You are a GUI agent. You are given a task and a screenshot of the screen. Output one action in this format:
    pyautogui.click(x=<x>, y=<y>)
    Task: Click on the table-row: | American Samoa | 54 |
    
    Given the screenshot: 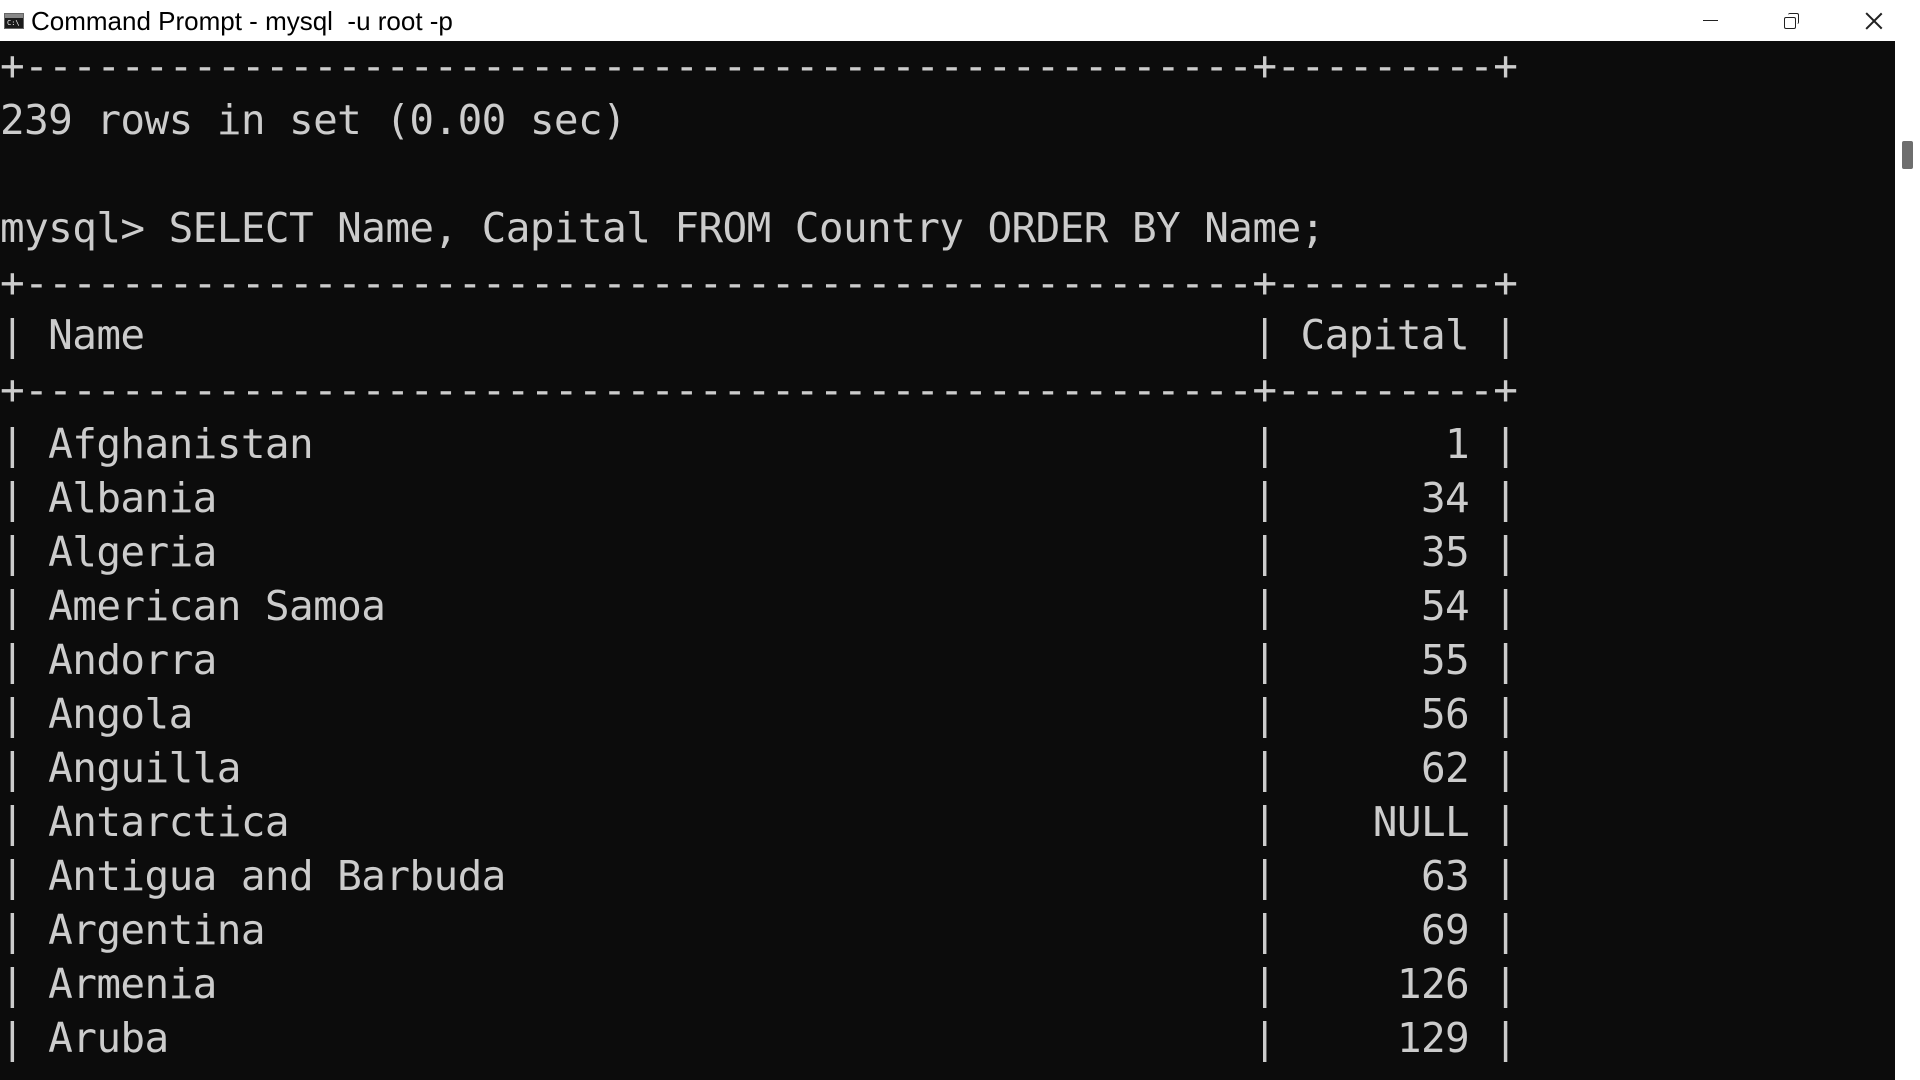 What is the action you would take?
    pyautogui.click(x=759, y=606)
    